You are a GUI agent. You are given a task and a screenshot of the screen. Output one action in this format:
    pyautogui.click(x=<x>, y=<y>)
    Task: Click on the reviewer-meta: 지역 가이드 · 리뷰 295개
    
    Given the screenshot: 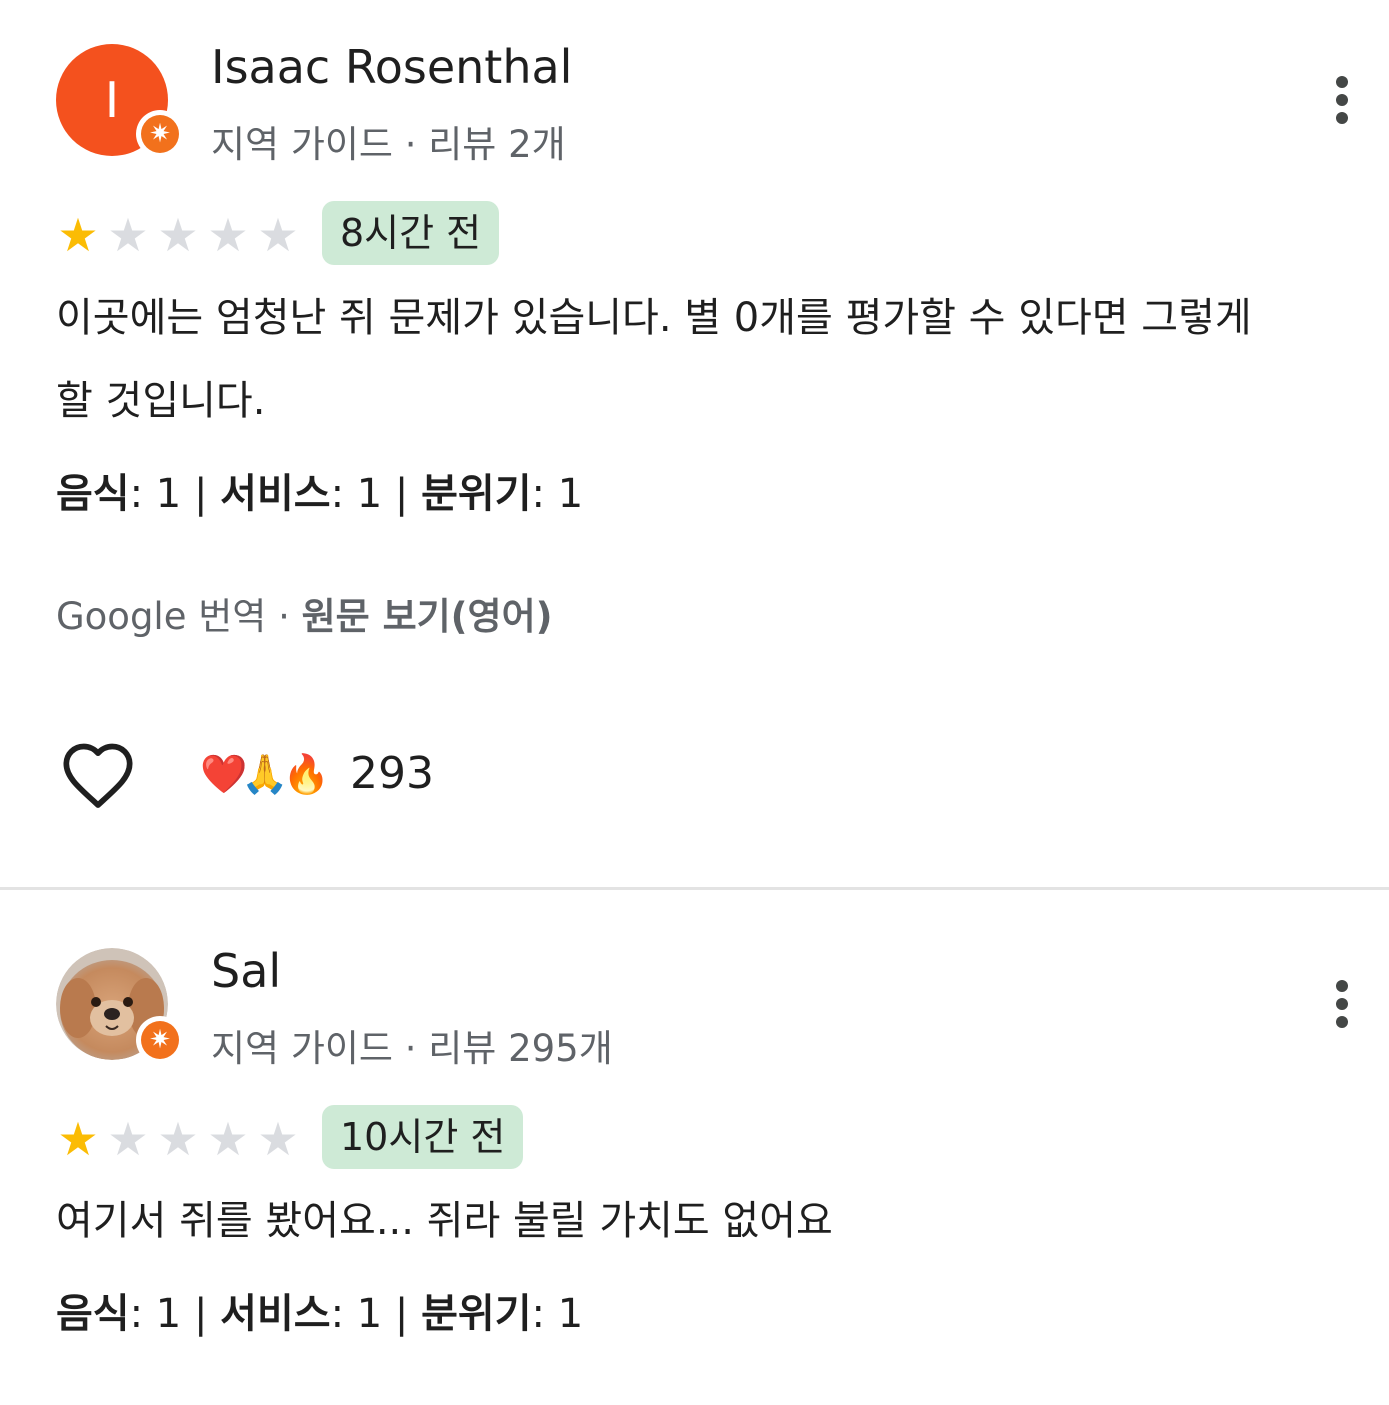 What is the action you would take?
    pyautogui.click(x=412, y=1045)
    